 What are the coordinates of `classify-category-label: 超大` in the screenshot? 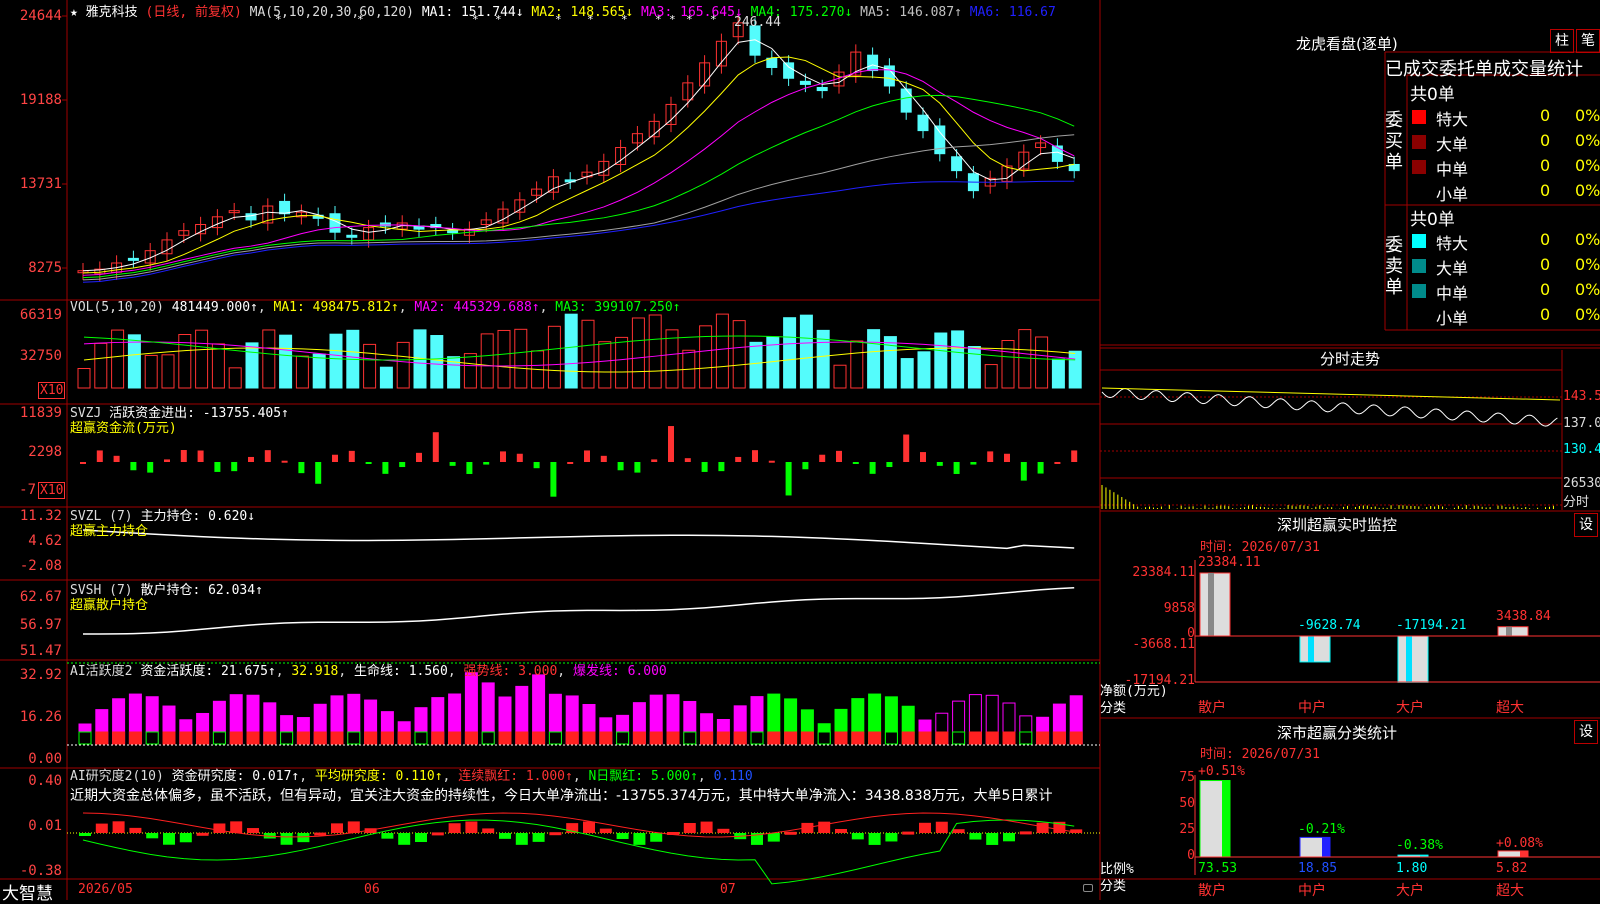 It's located at (1510, 890).